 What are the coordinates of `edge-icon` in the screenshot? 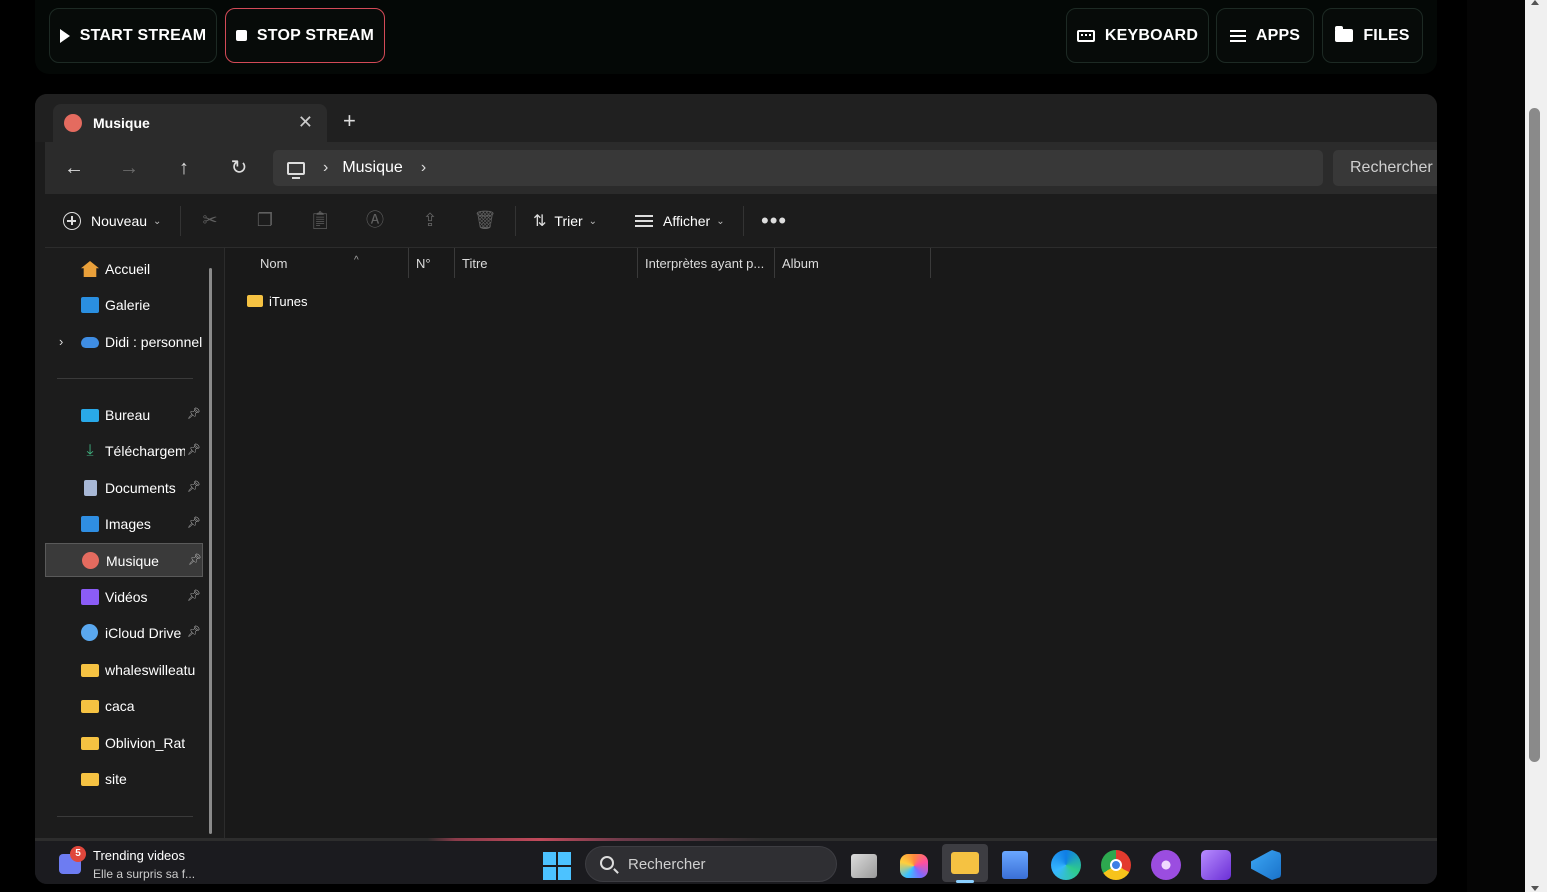 It's located at (1066, 865).